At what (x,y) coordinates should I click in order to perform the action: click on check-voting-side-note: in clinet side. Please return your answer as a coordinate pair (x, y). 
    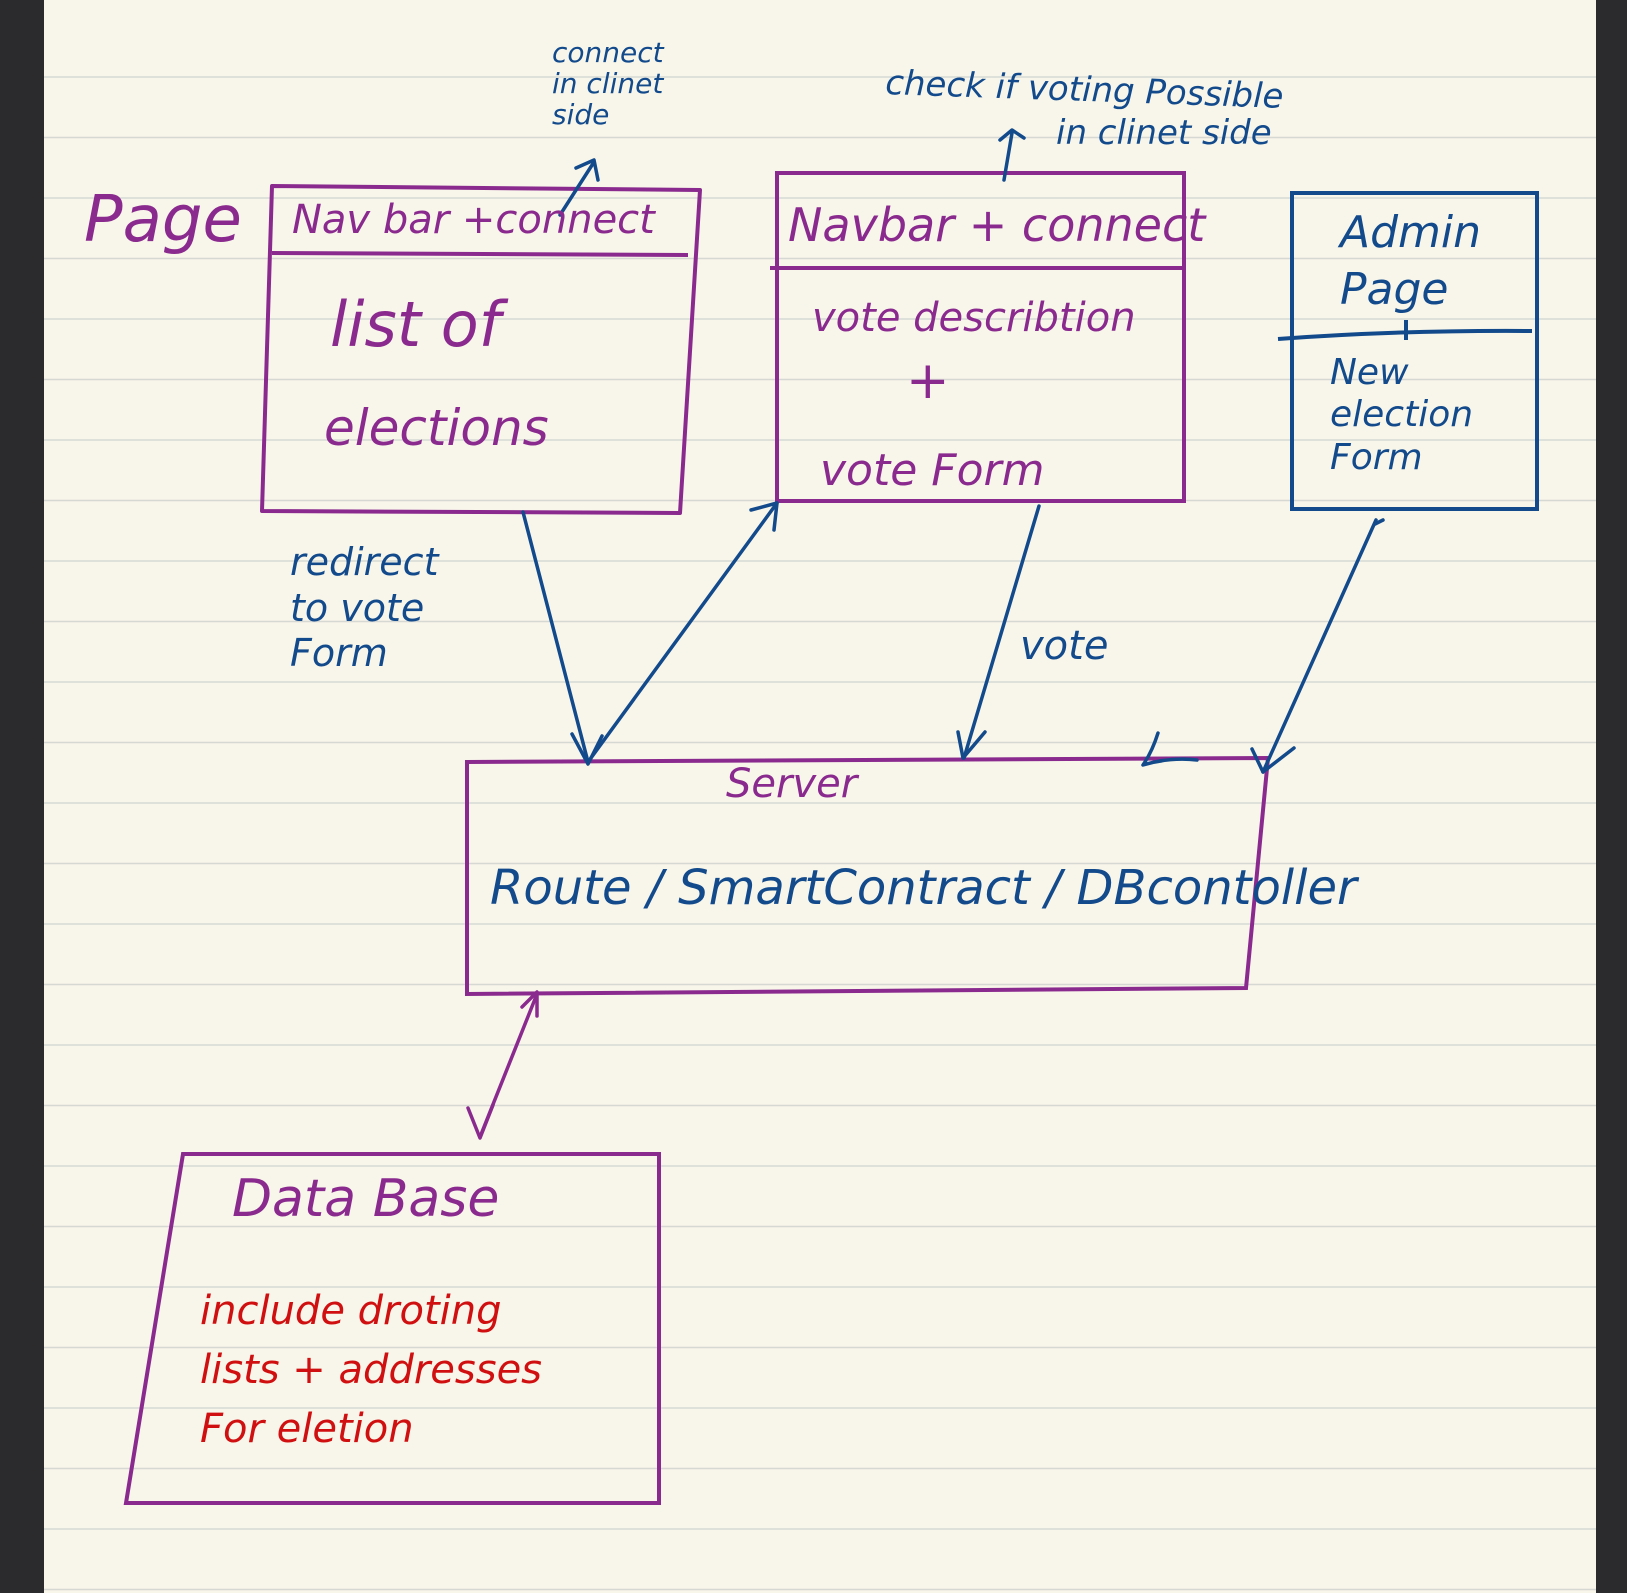
    Looking at the image, I should click on (1164, 133).